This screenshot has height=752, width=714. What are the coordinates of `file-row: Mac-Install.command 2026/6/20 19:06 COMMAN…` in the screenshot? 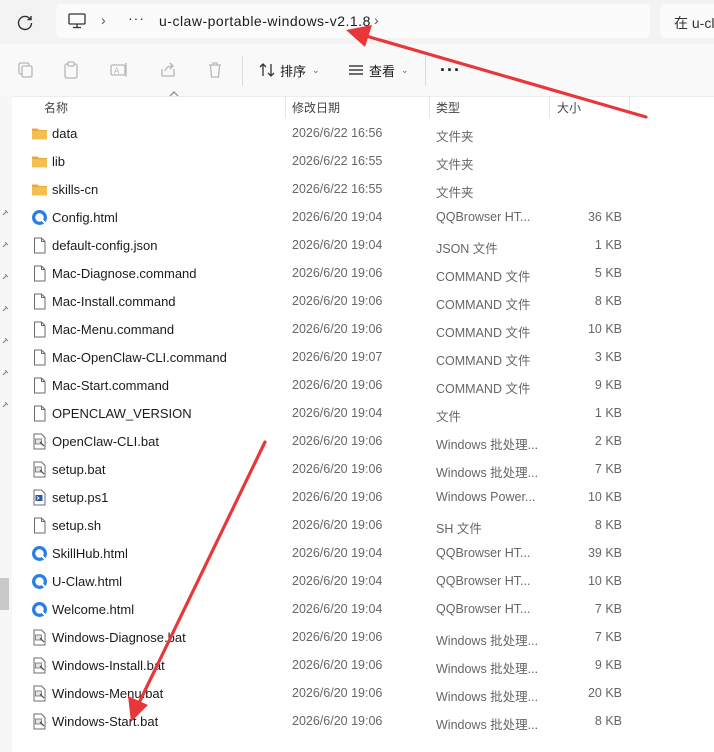 It's located at (363, 301).